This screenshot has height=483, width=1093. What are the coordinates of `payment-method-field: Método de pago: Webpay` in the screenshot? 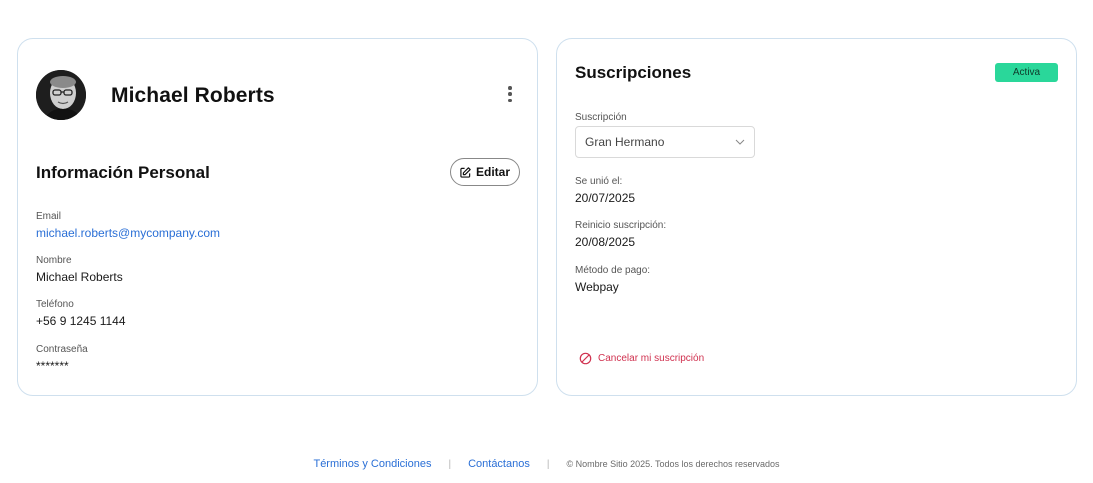 It's located at (612, 279).